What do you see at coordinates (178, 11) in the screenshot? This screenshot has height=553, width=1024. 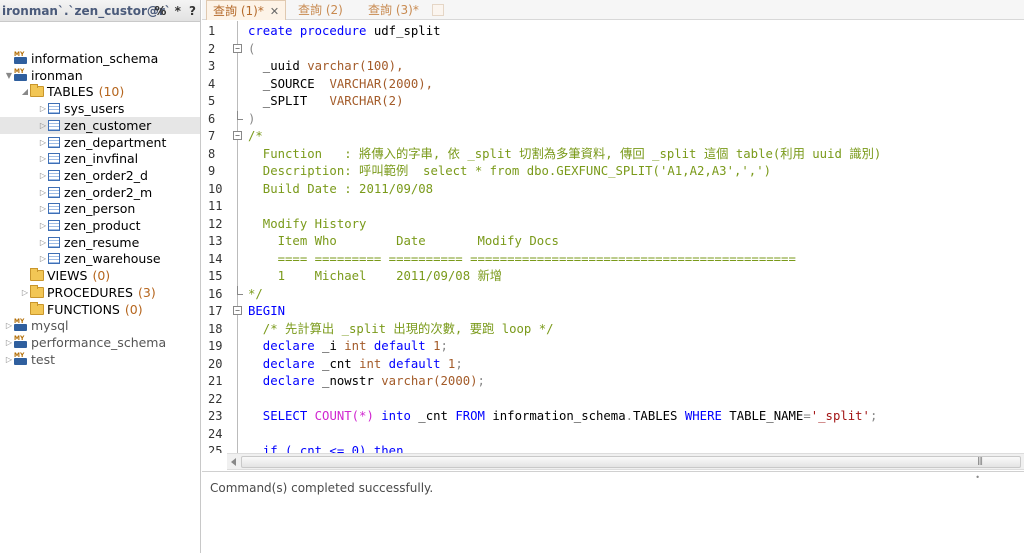 I see `asterisk-flag: *` at bounding box center [178, 11].